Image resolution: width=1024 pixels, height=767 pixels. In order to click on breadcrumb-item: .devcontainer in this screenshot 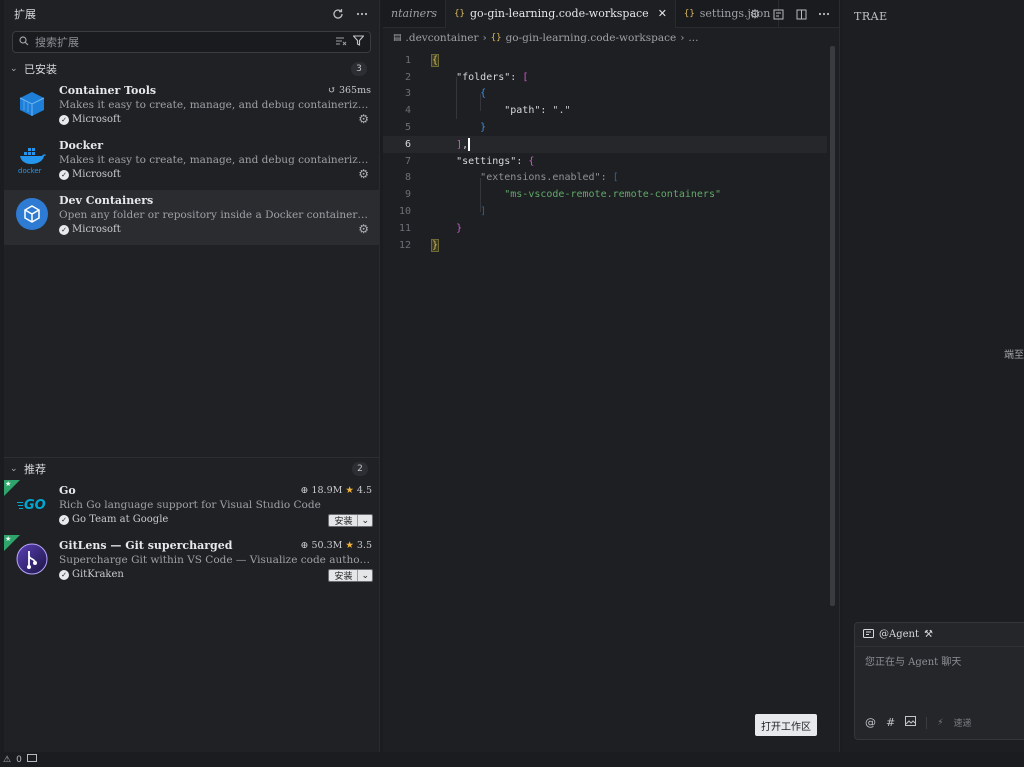, I will do `click(442, 38)`.